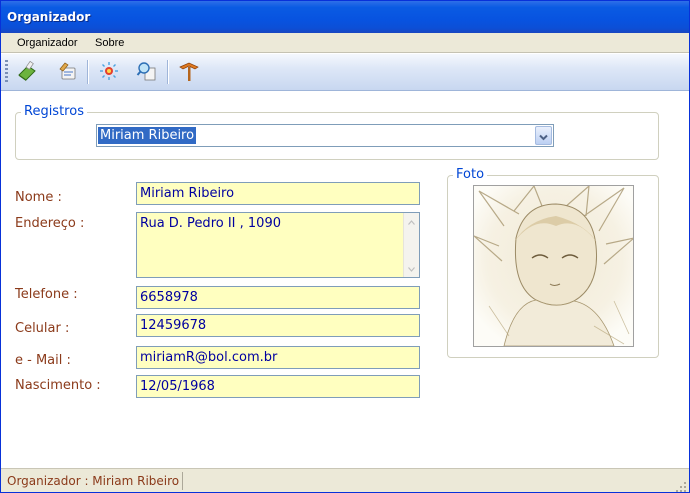  I want to click on celular-field: 12459678, so click(278, 325).